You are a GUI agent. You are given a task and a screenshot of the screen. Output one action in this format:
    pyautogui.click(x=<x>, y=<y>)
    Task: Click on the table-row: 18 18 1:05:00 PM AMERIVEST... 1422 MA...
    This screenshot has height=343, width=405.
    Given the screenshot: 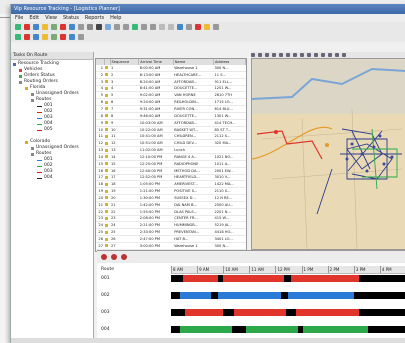 What is the action you would take?
    pyautogui.click(x=171, y=184)
    